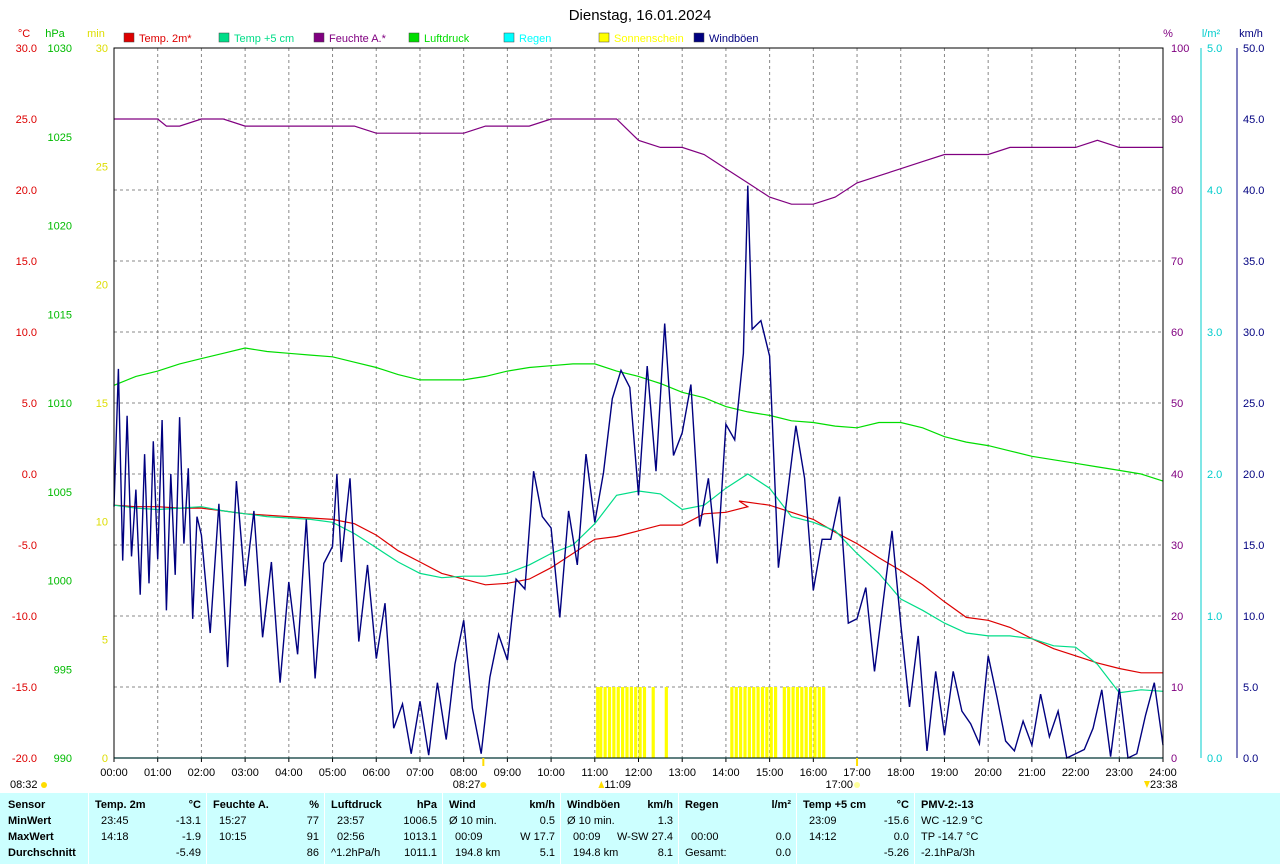 This screenshot has width=1280, height=864. What do you see at coordinates (823, 821) in the screenshot?
I see `temp5cm-min-time: 23:09` at bounding box center [823, 821].